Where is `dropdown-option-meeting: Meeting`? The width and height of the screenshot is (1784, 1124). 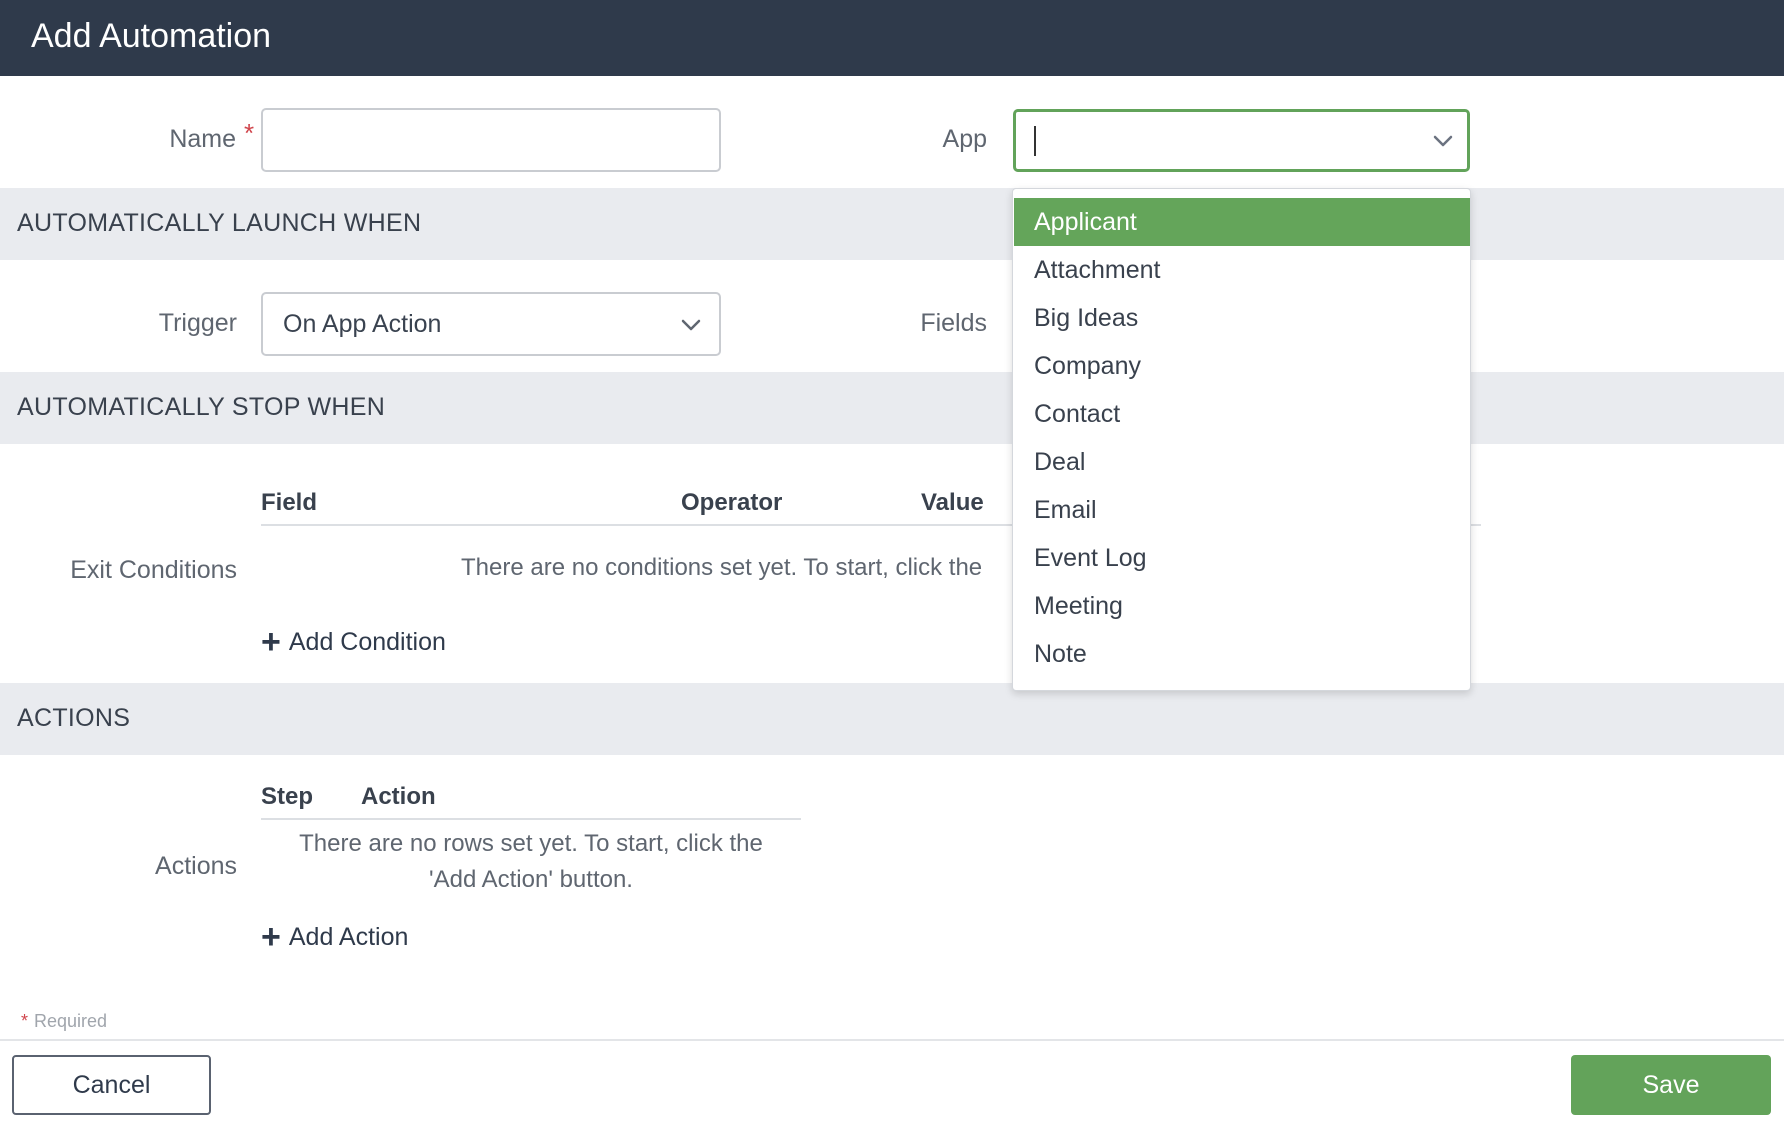
dropdown-option-meeting: Meeting is located at coordinates (1242, 606).